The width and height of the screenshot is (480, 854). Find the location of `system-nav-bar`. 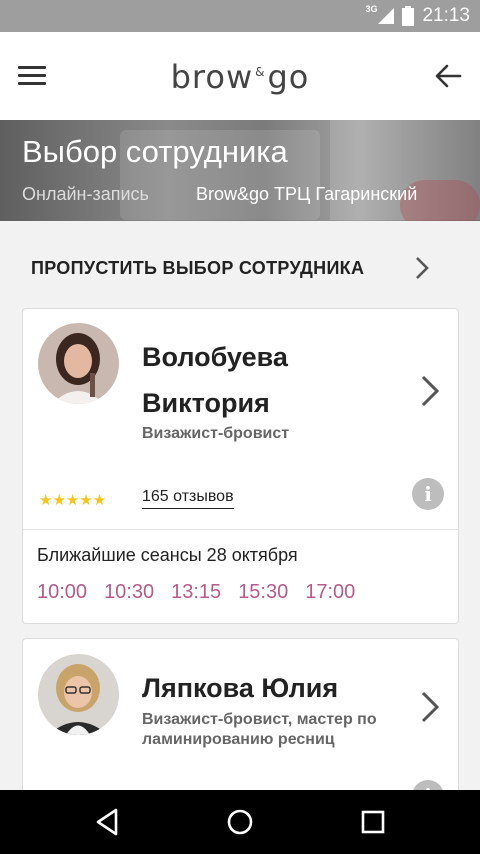

system-nav-bar is located at coordinates (240, 822).